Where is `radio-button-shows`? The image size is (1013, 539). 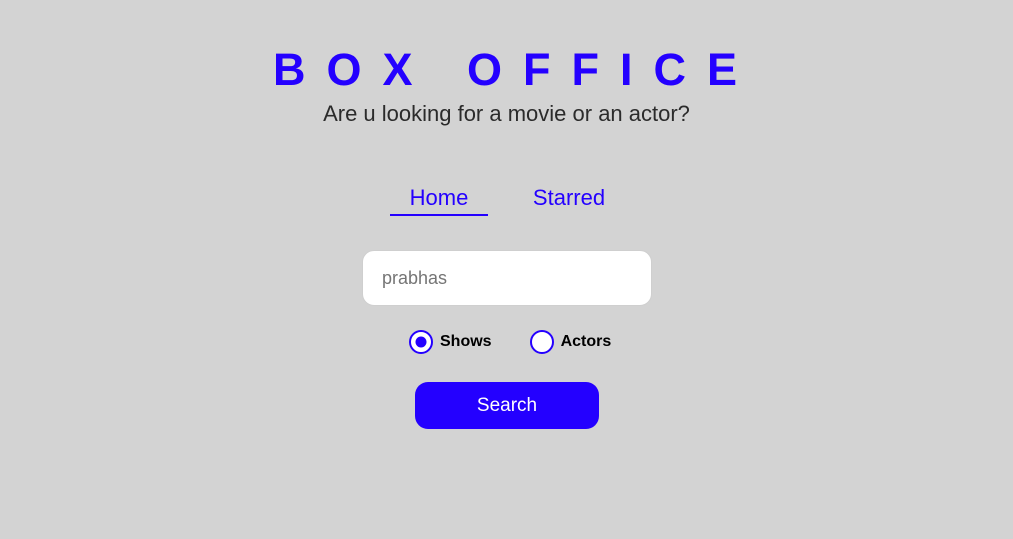 radio-button-shows is located at coordinates (421, 342).